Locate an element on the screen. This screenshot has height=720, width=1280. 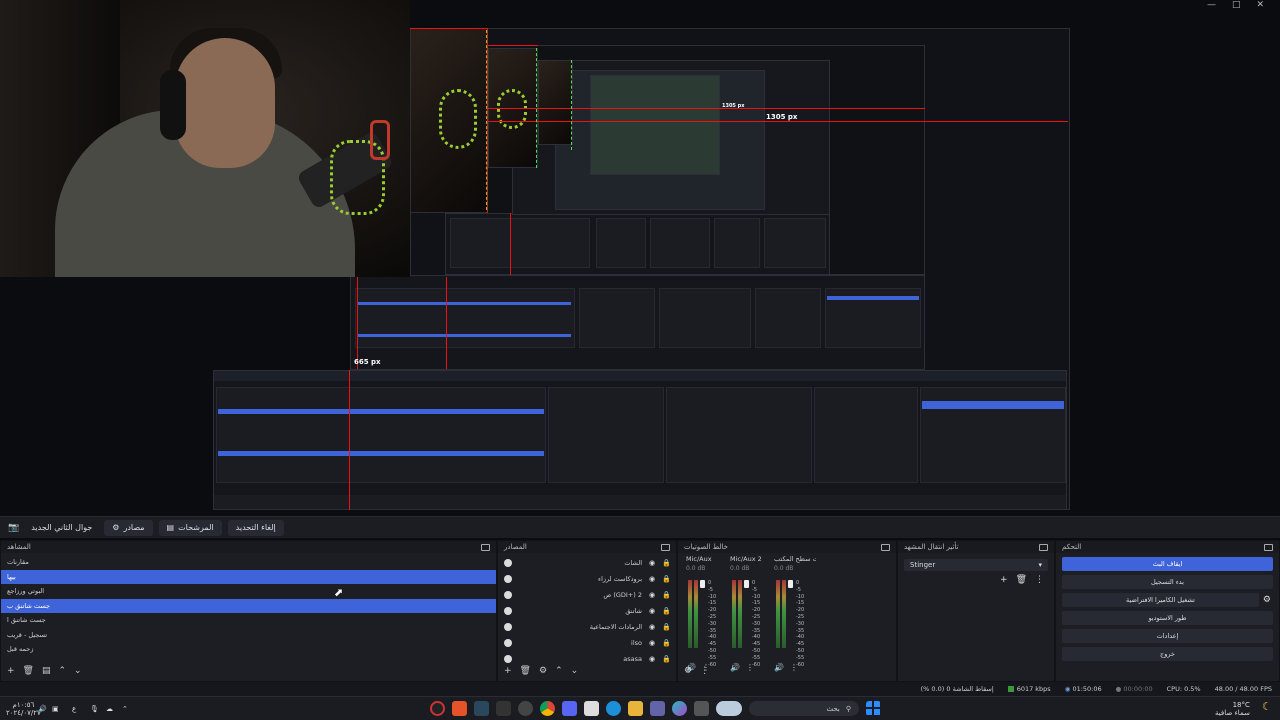
copilot-icon is located at coordinates (679, 708).